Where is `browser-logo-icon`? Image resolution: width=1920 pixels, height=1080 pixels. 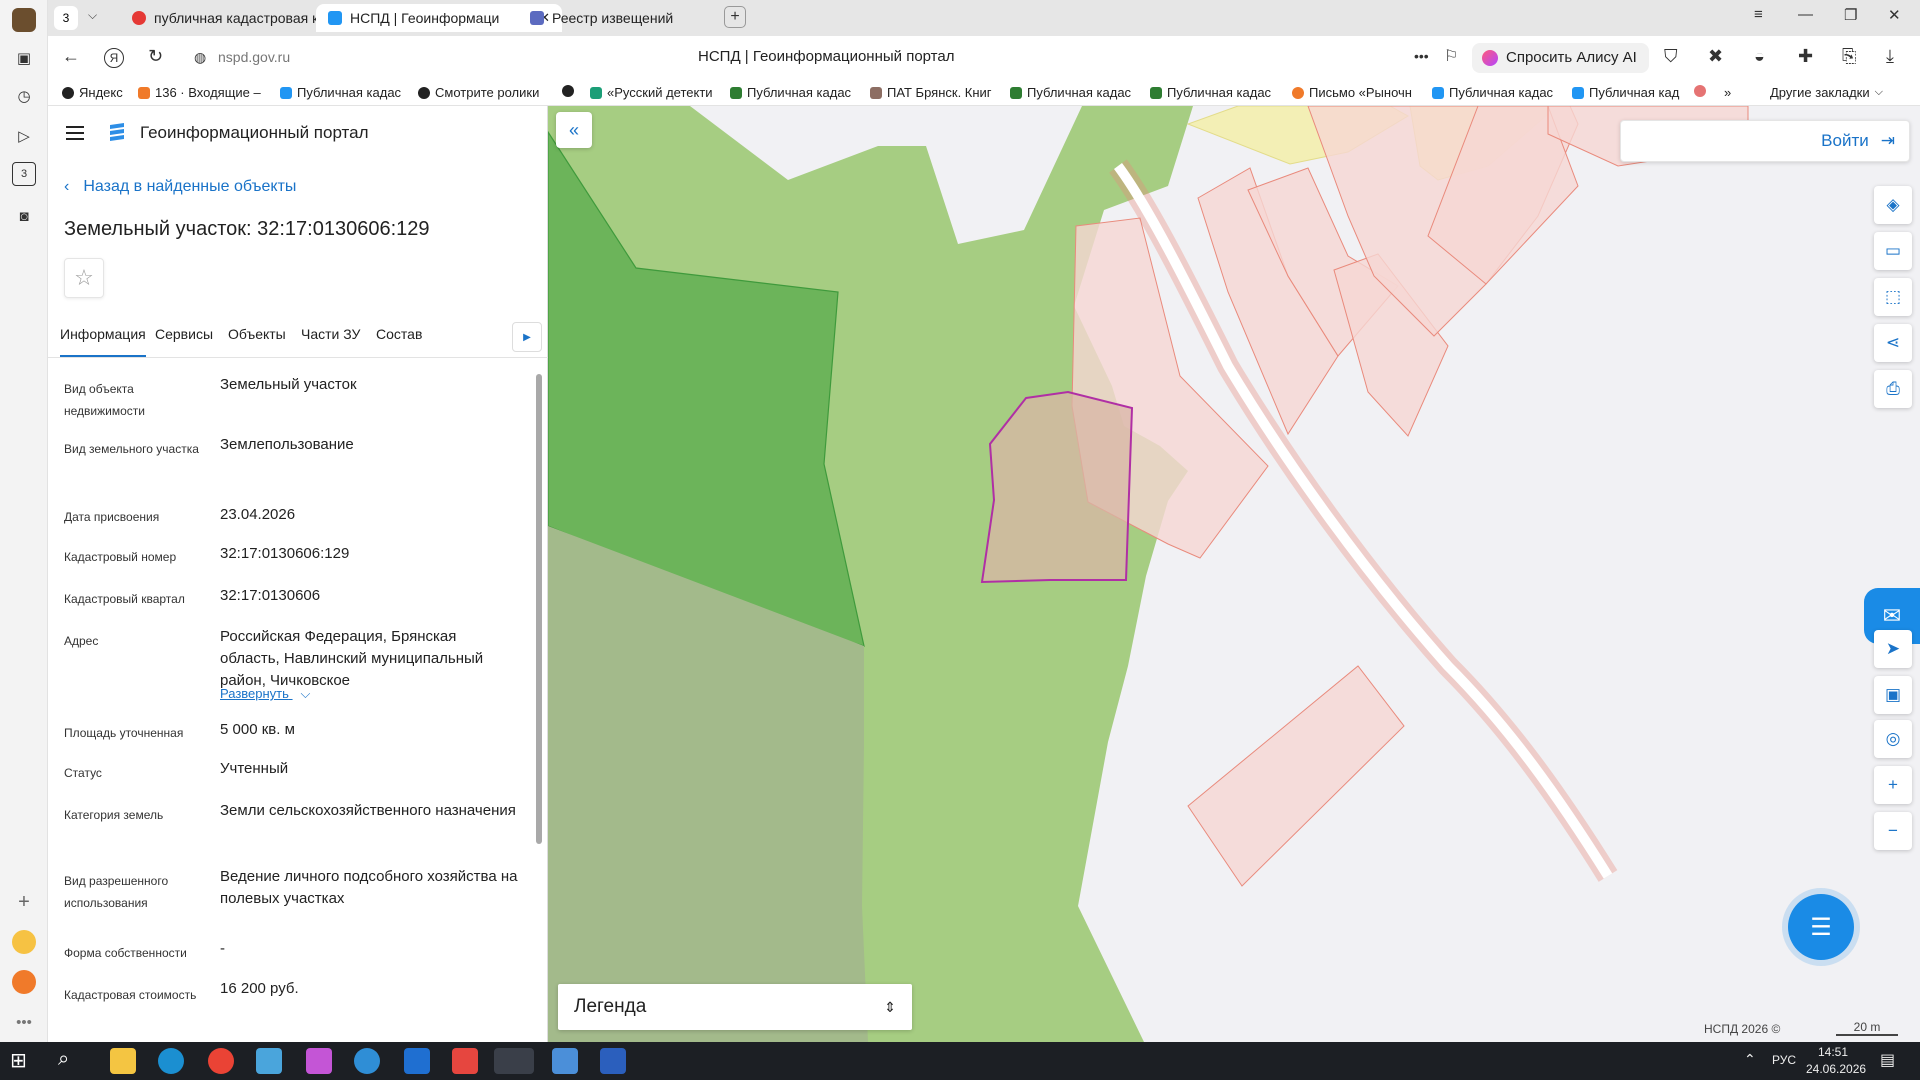
browser-logo-icon is located at coordinates (24, 20).